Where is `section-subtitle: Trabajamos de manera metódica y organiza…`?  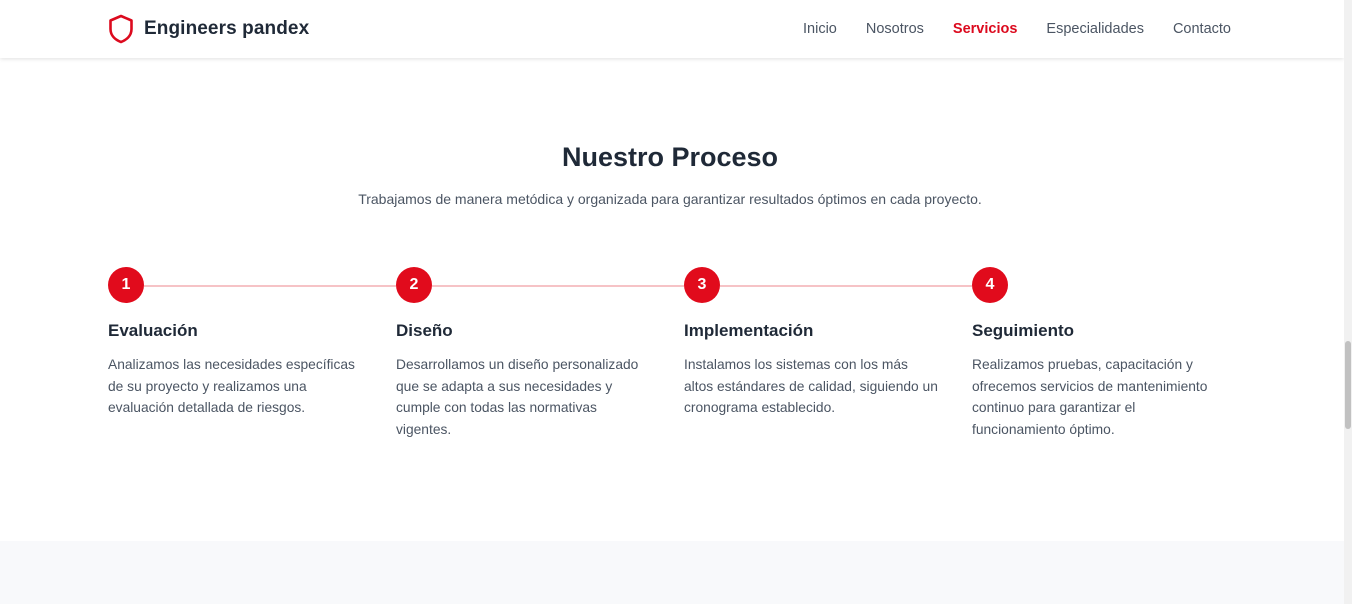
section-subtitle: Trabajamos de manera metódica y organiza… is located at coordinates (670, 199).